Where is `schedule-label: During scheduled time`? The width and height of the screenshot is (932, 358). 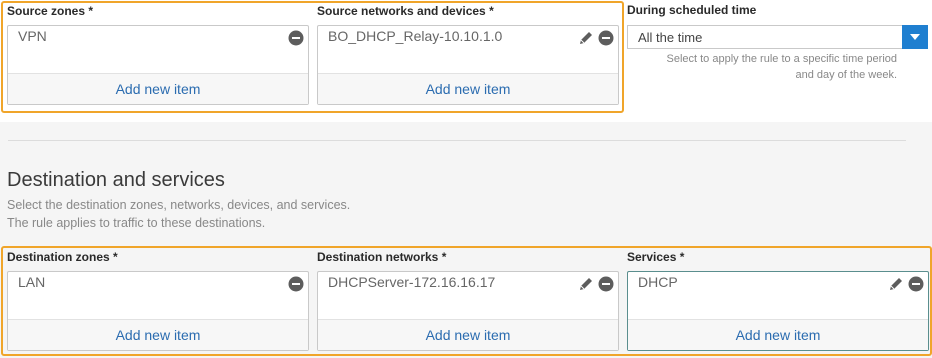
schedule-label: During scheduled time is located at coordinates (692, 10).